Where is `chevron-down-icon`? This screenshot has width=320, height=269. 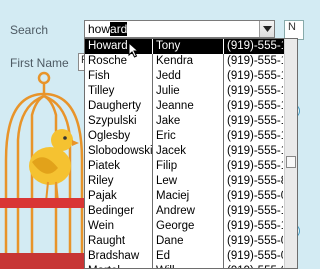 chevron-down-icon is located at coordinates (267, 29).